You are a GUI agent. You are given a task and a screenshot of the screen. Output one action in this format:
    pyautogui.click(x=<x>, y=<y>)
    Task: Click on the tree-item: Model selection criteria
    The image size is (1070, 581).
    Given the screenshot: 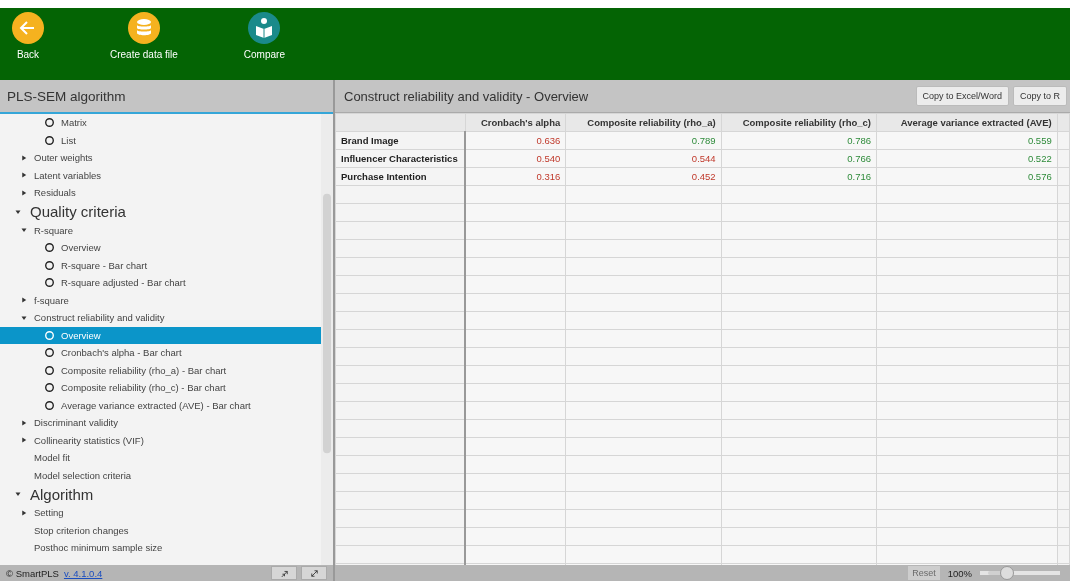 What is the action you would take?
    pyautogui.click(x=165, y=475)
    